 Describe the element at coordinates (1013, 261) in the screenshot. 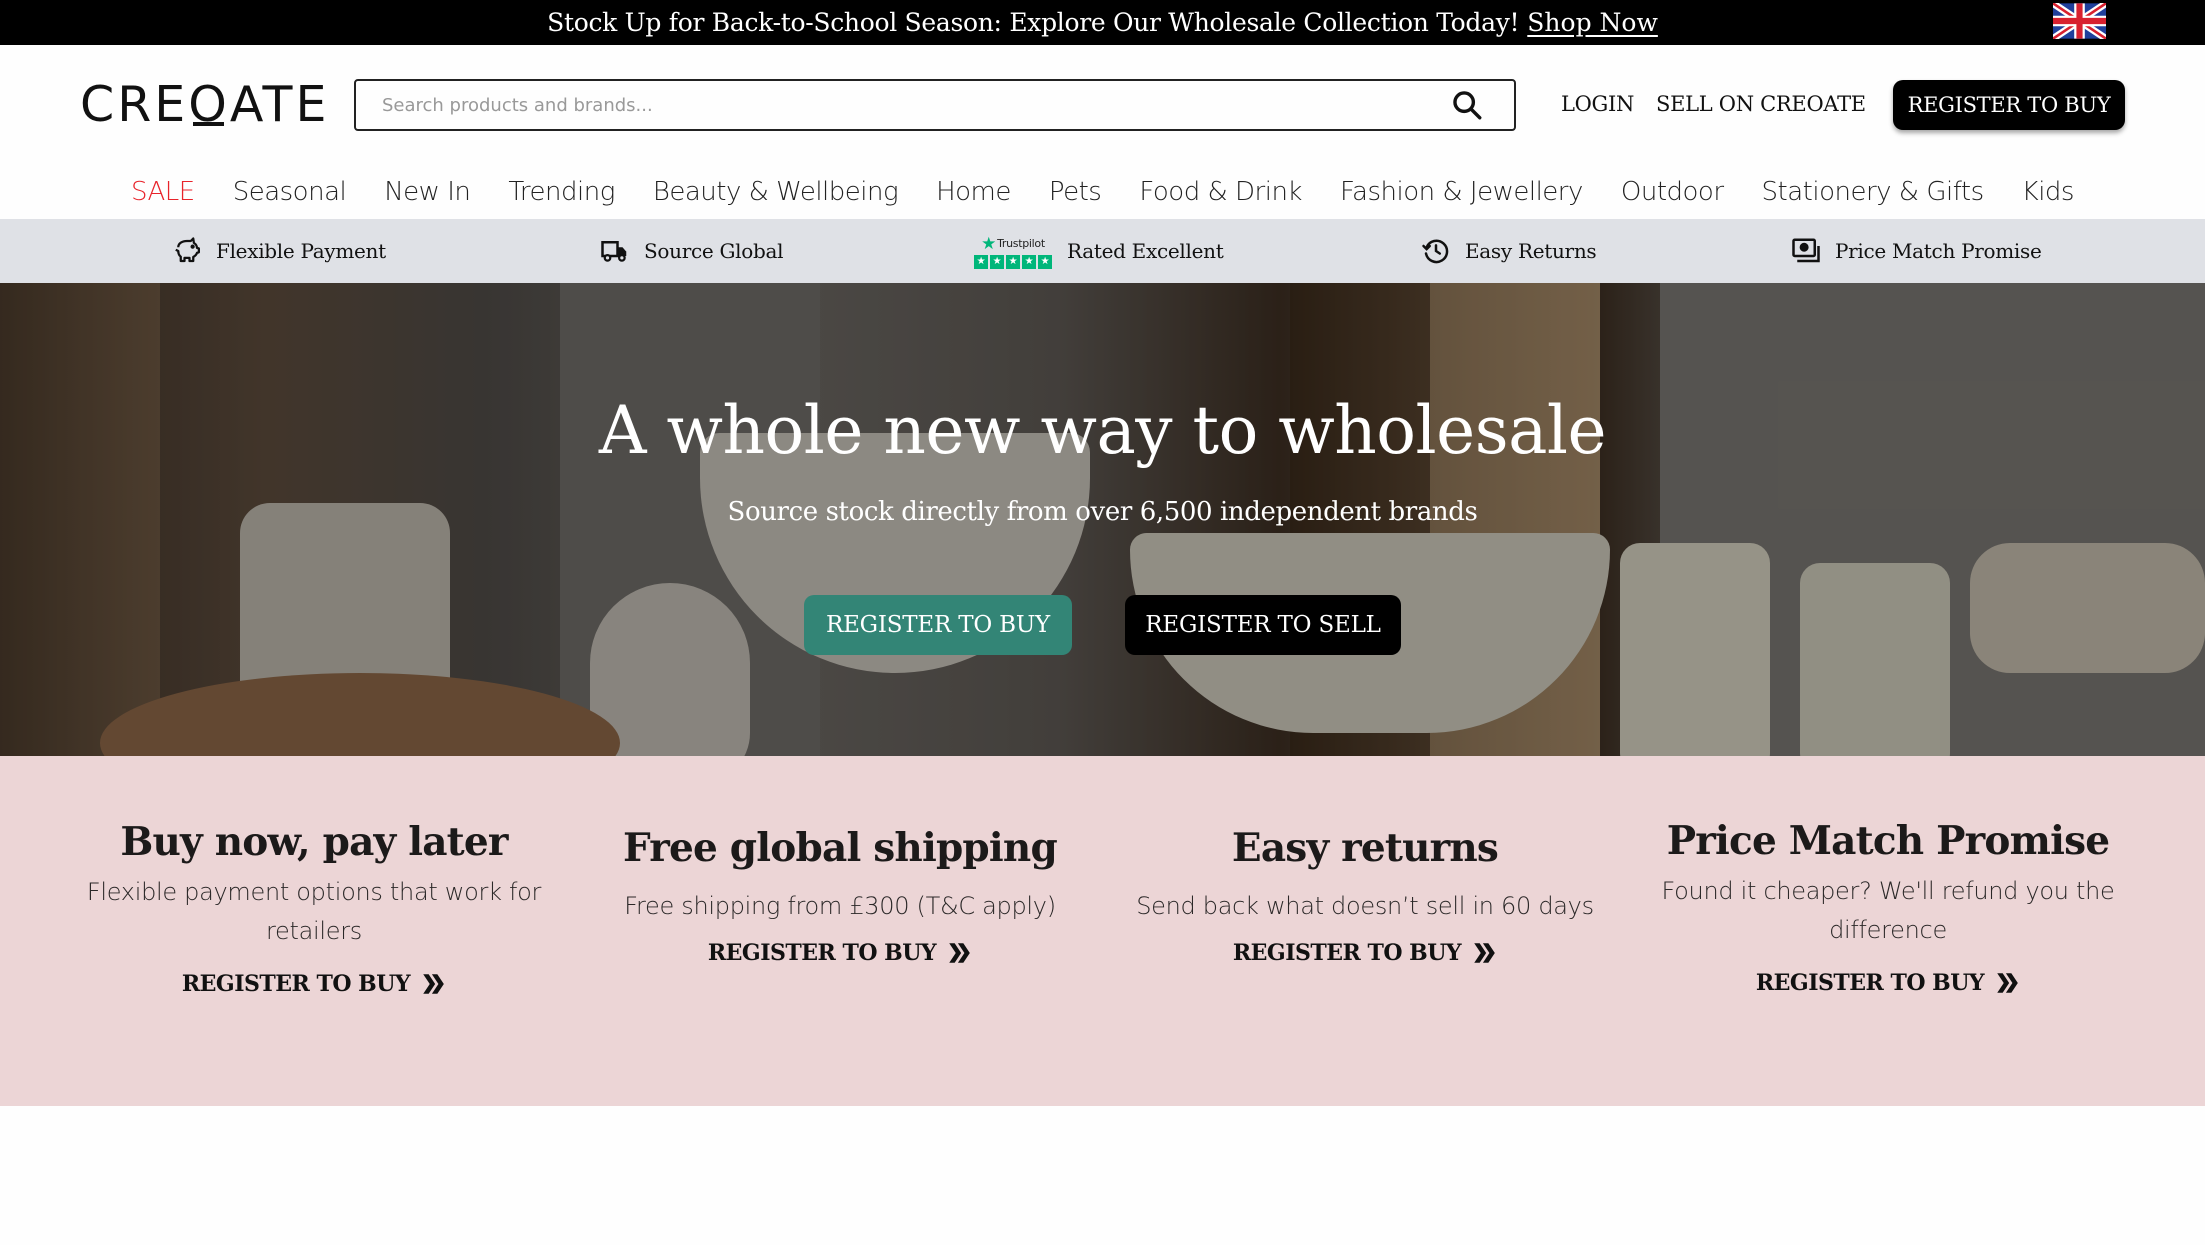

I see `trustpilot-rating-stars: ★ ★ ★ ★ ★` at that location.